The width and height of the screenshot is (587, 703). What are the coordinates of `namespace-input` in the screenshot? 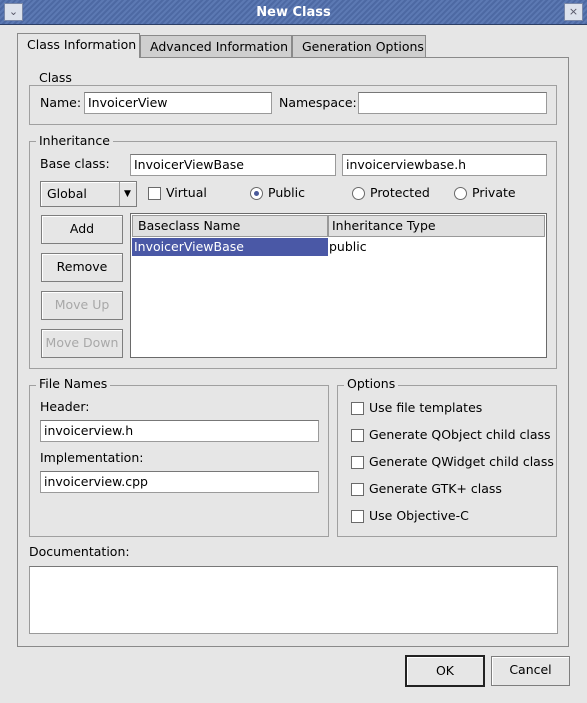 It's located at (452, 103).